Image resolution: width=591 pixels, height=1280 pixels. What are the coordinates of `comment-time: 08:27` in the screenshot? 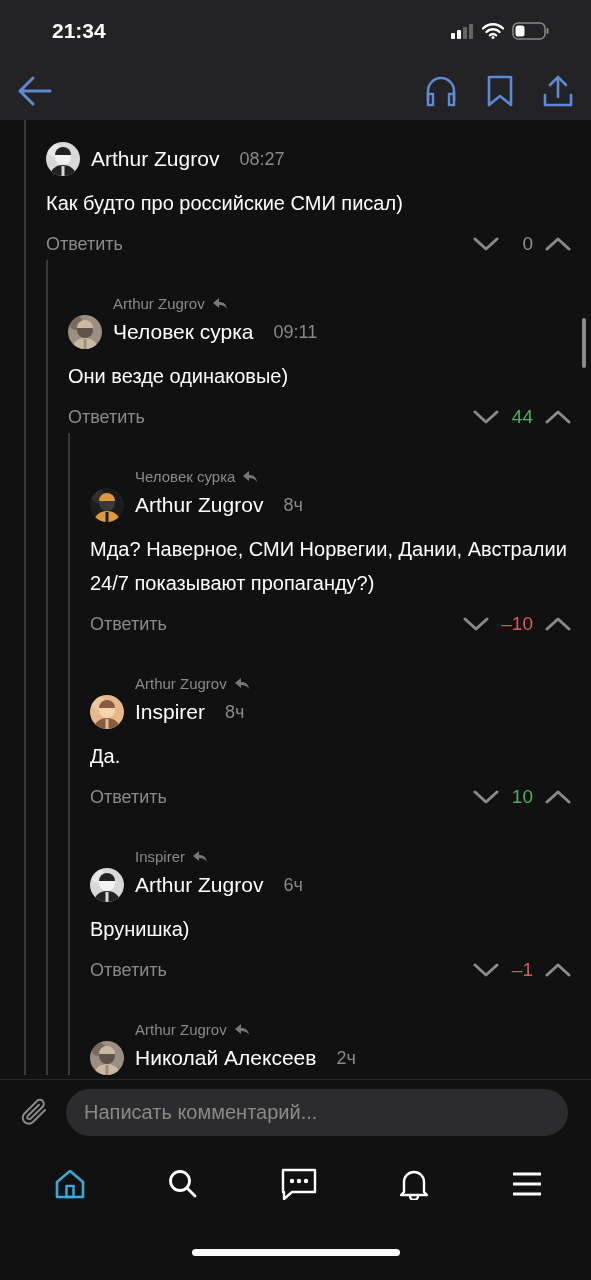 It's located at (262, 159).